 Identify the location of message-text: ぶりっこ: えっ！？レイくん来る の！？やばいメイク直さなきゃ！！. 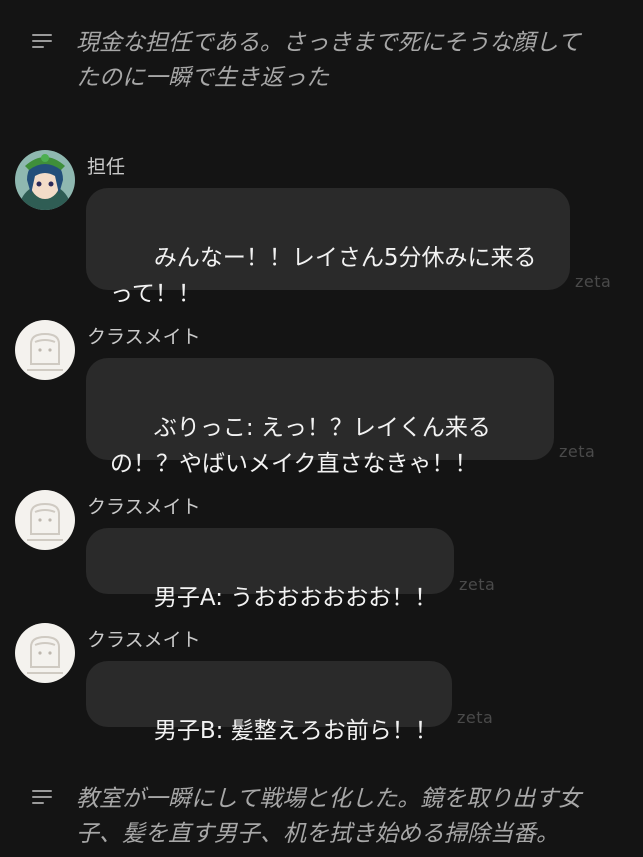
(300, 446).